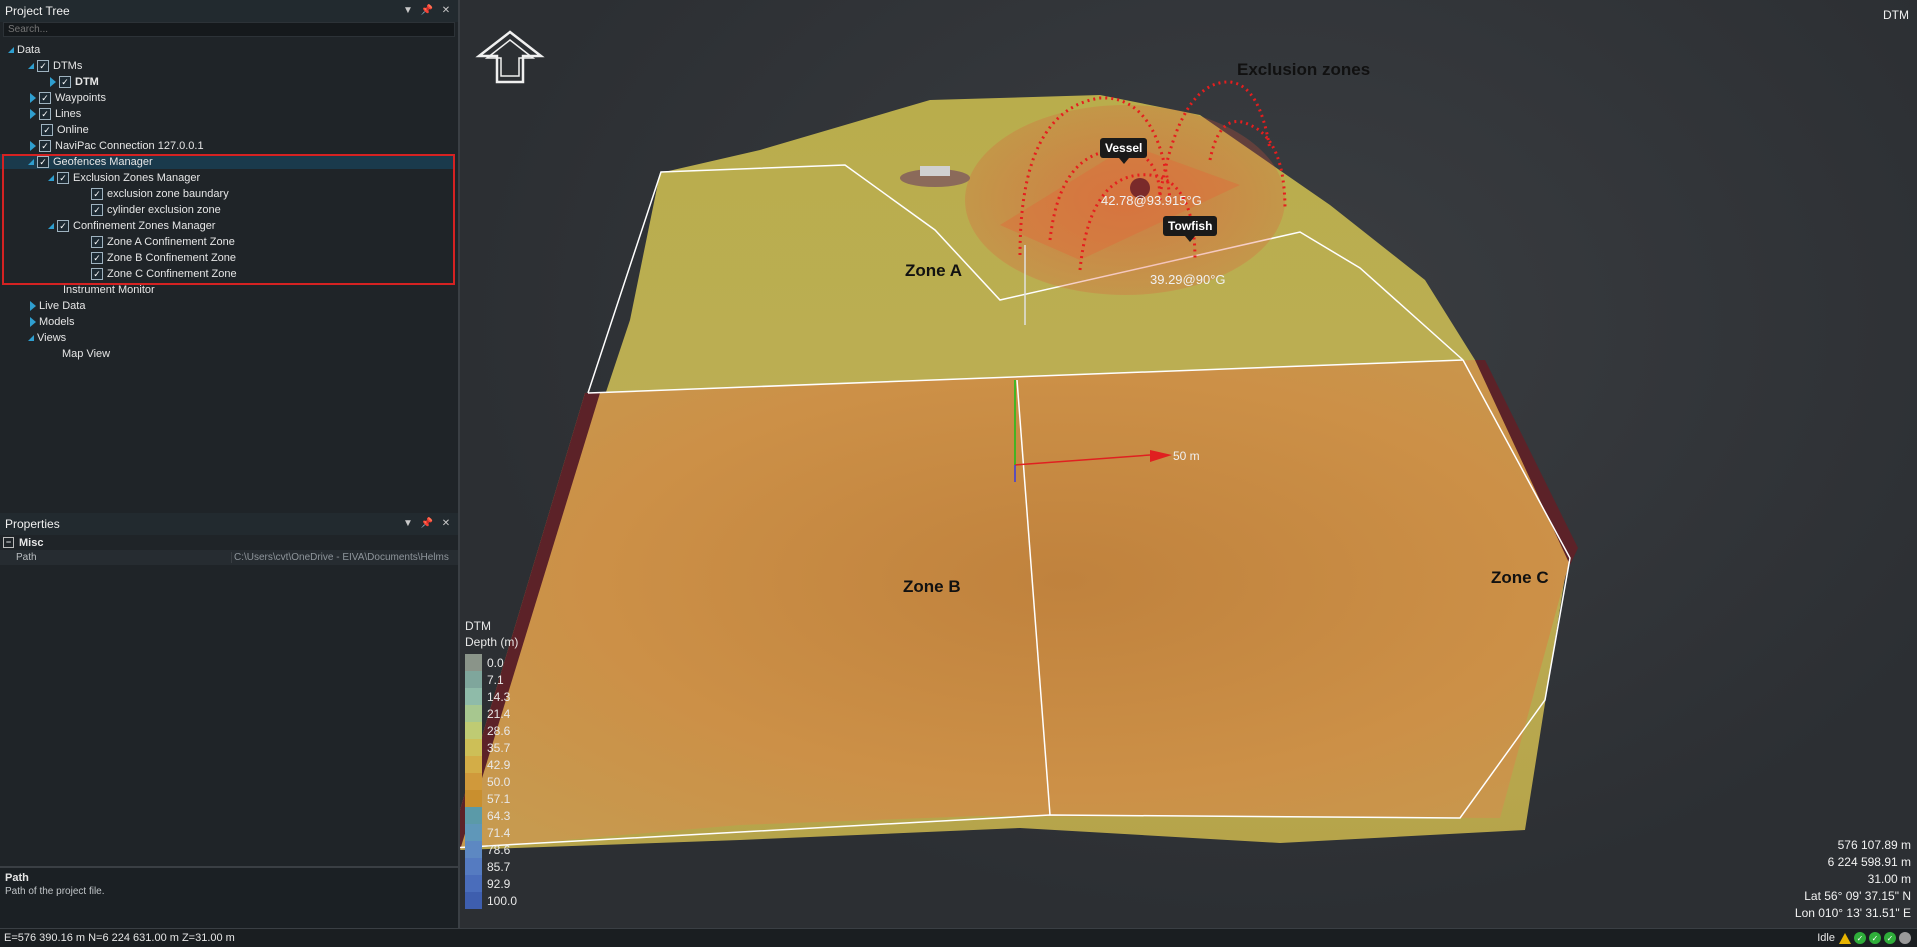 The height and width of the screenshot is (947, 1917). I want to click on tree-item: Instrument Monitor, so click(77, 289).